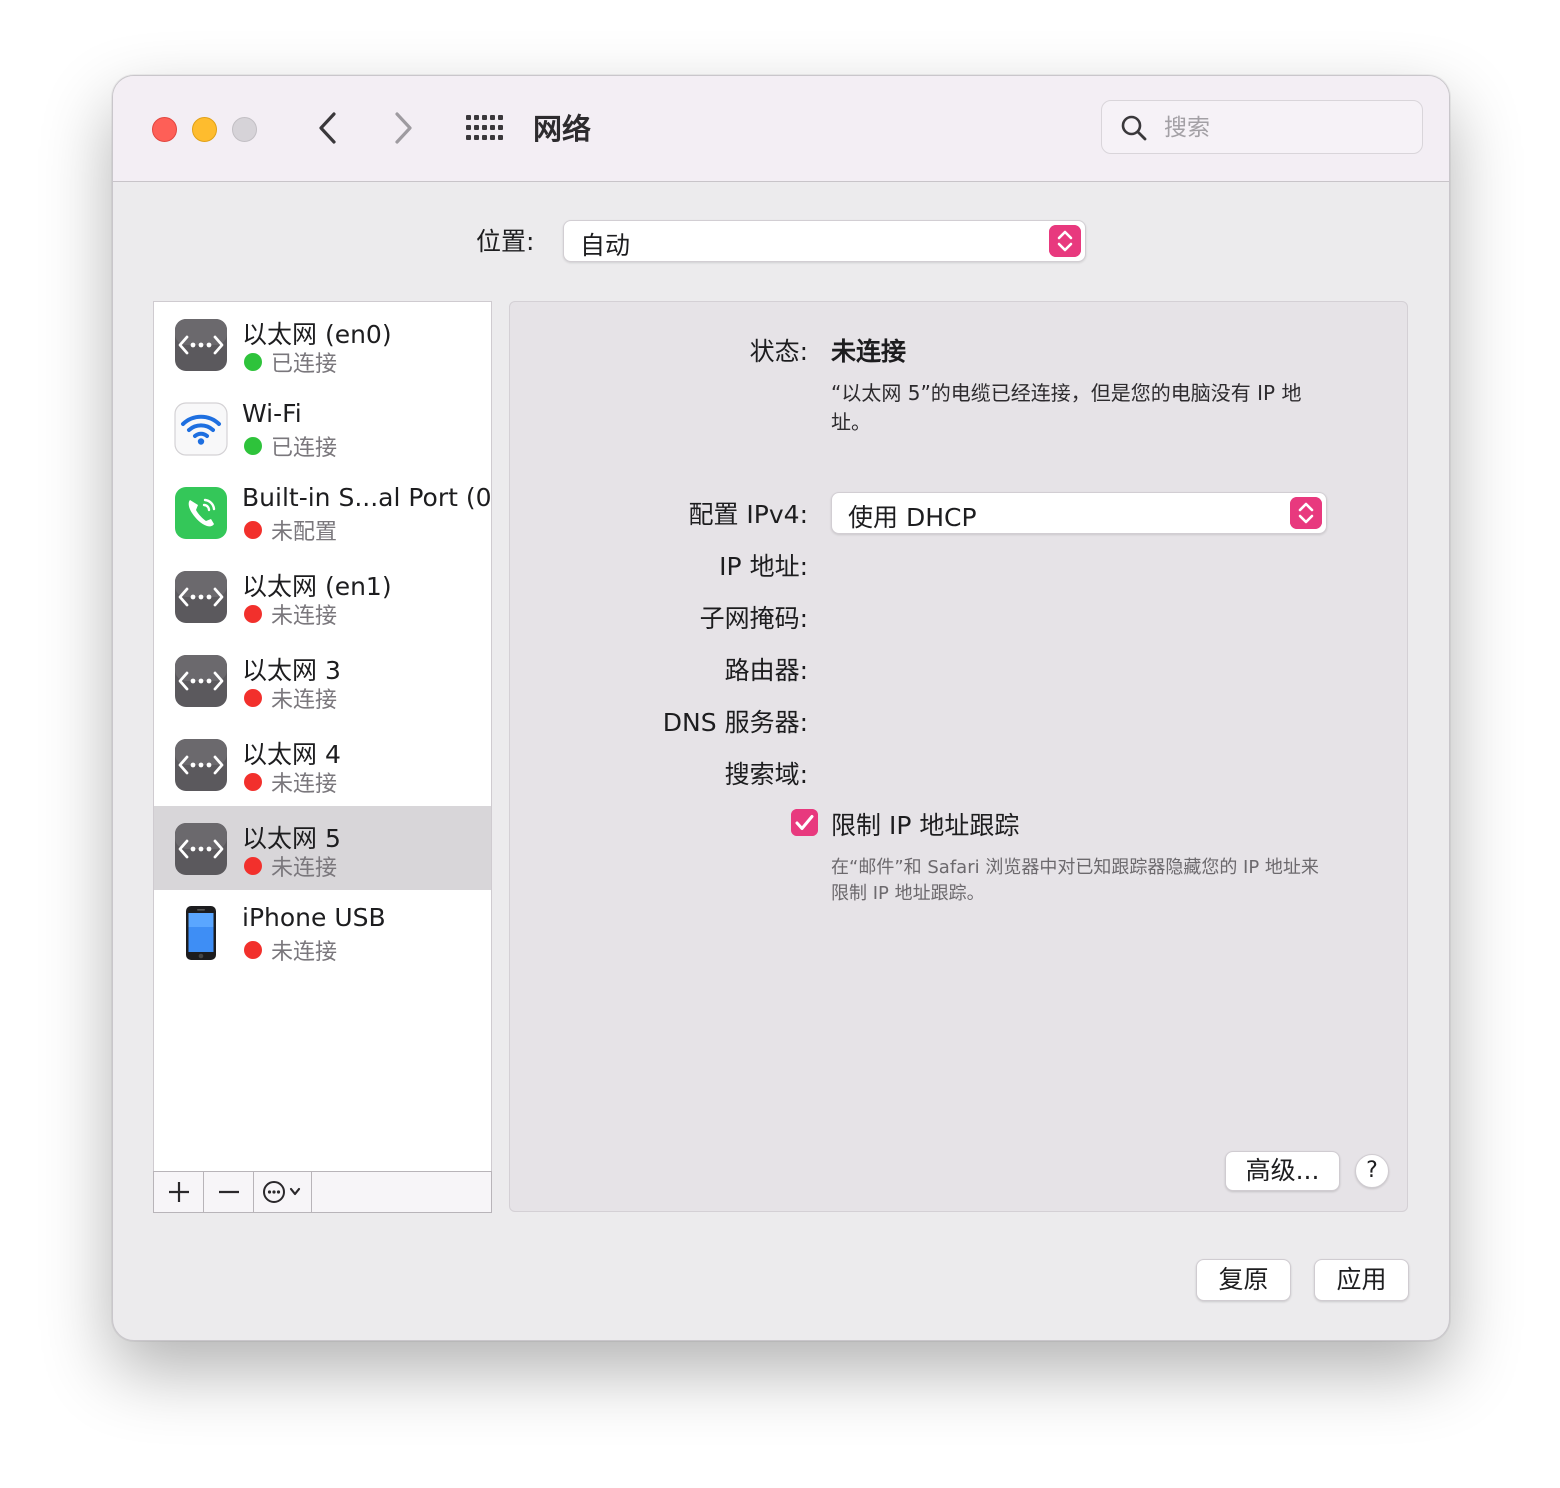 The width and height of the screenshot is (1560, 1488). Describe the element at coordinates (304, 532) in the screenshot. I see `service-status: 未配置` at that location.